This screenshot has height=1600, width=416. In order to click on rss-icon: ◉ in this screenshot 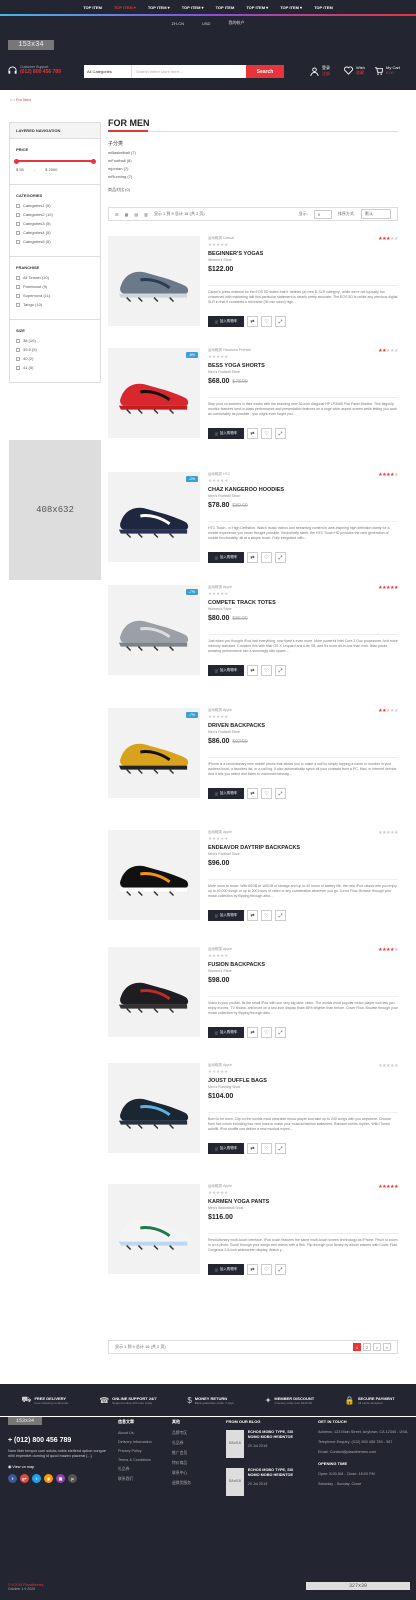, I will do `click(48, 1478)`.